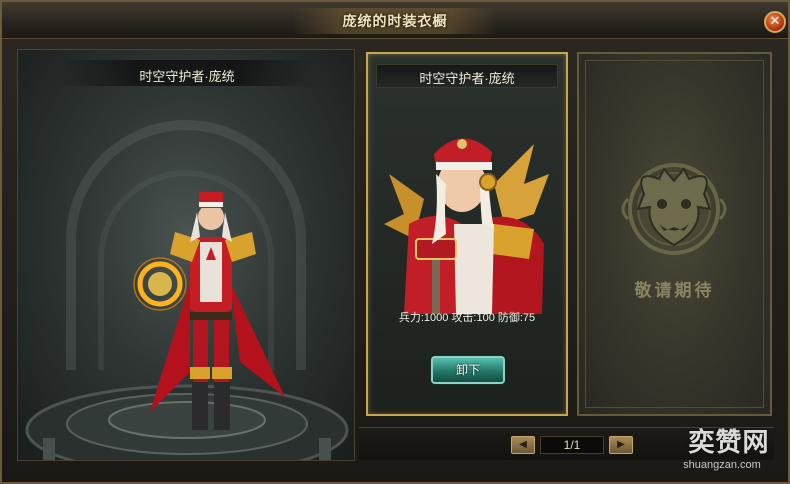 The height and width of the screenshot is (484, 790). What do you see at coordinates (466, 226) in the screenshot?
I see `costume-portrait` at bounding box center [466, 226].